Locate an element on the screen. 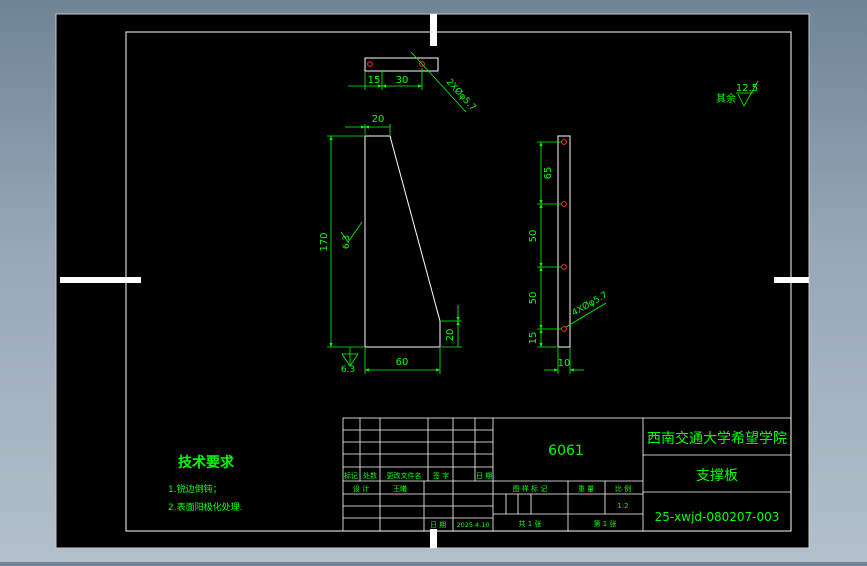  tech-req-title: 技术要求 is located at coordinates (206, 462).